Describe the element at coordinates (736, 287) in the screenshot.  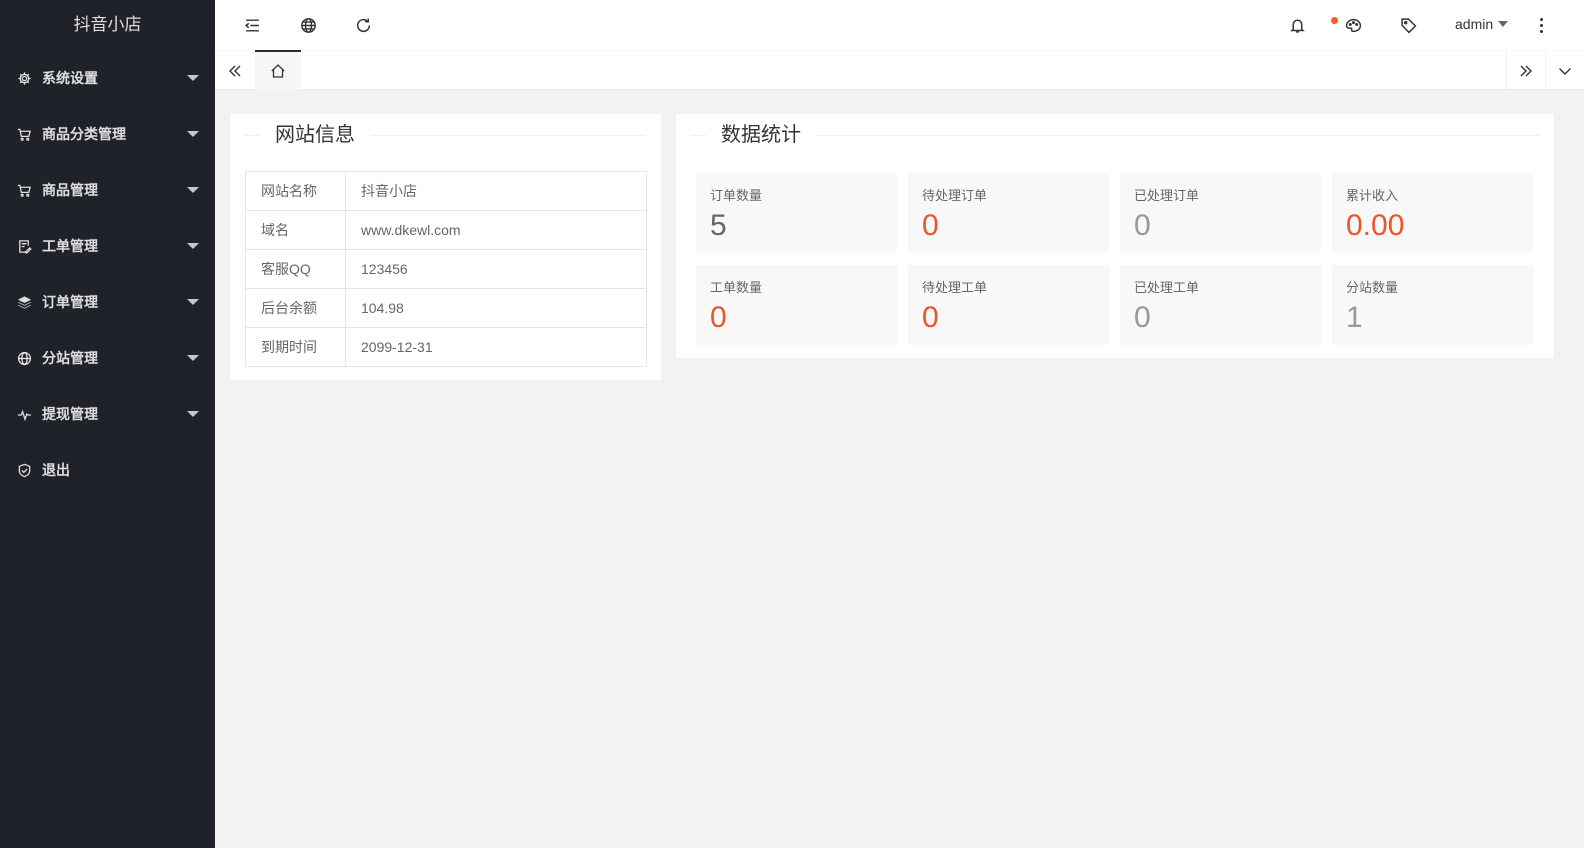
I see `stat-label: 工单数量` at that location.